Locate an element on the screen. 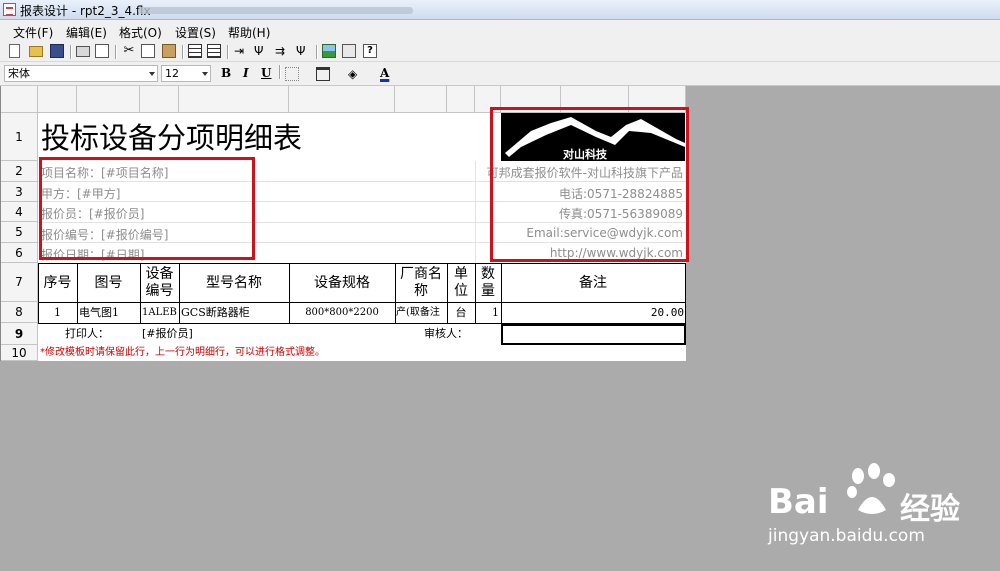 This screenshot has height=571, width=1000. standard-toolbar: ✂ ⇥ Ψ ⇉ Ψ ? is located at coordinates (500, 52).